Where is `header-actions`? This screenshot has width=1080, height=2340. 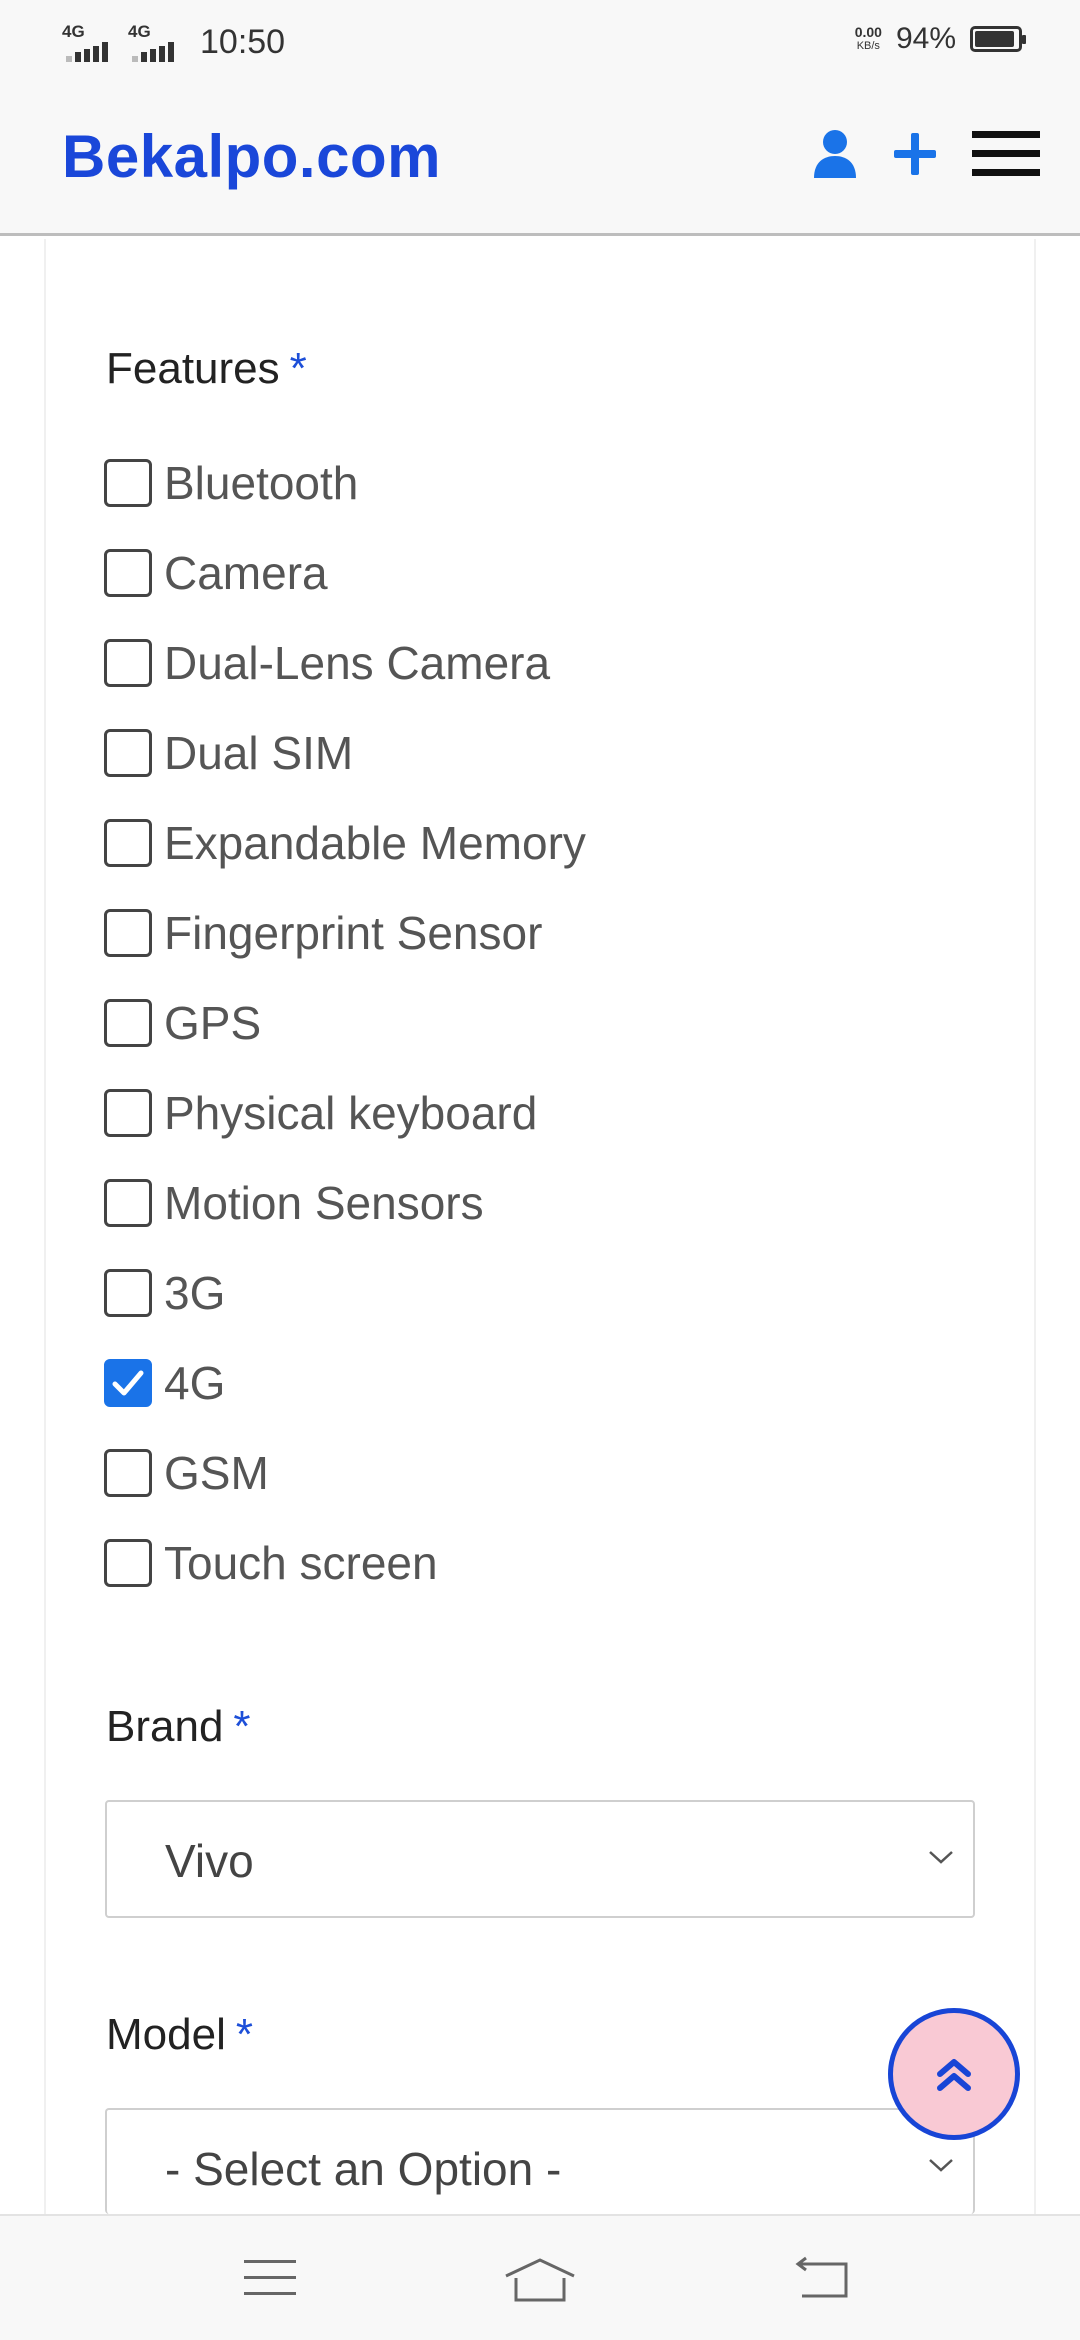 header-actions is located at coordinates (926, 154).